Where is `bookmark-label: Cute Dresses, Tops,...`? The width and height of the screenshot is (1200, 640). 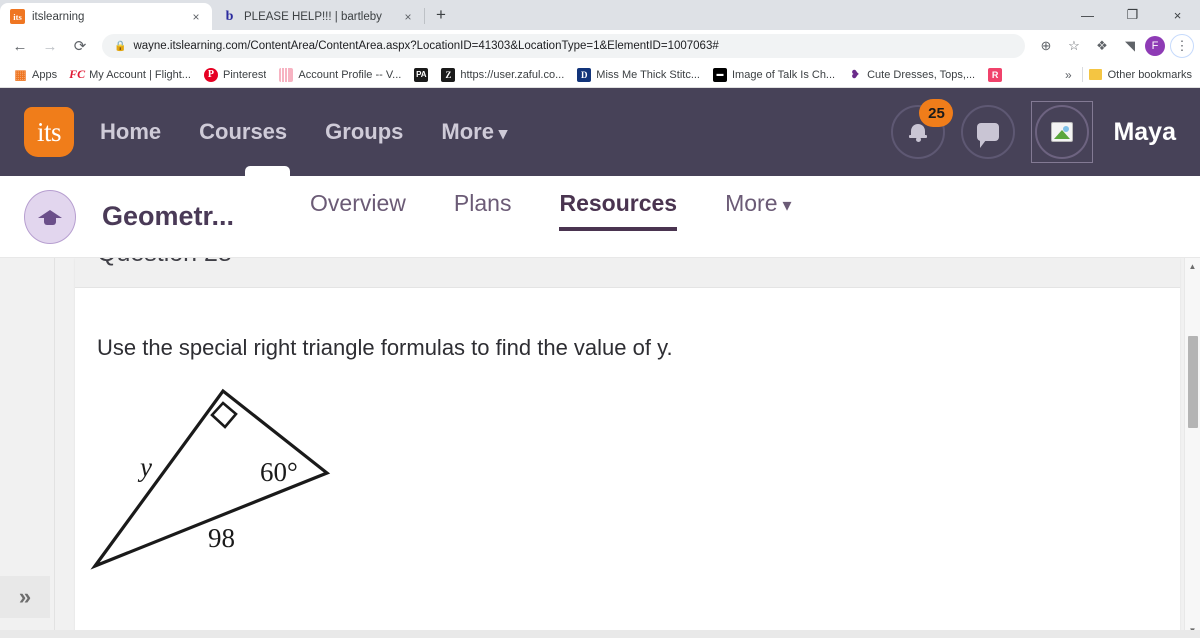 bookmark-label: Cute Dresses, Tops,... is located at coordinates (921, 74).